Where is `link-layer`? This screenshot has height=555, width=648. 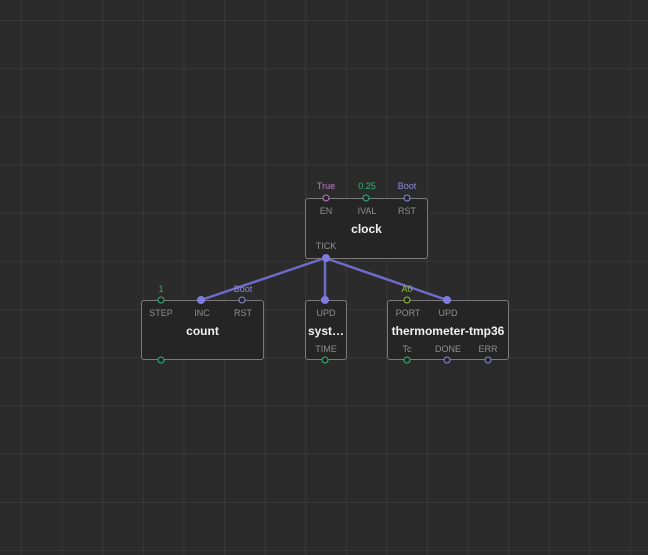 link-layer is located at coordinates (324, 279).